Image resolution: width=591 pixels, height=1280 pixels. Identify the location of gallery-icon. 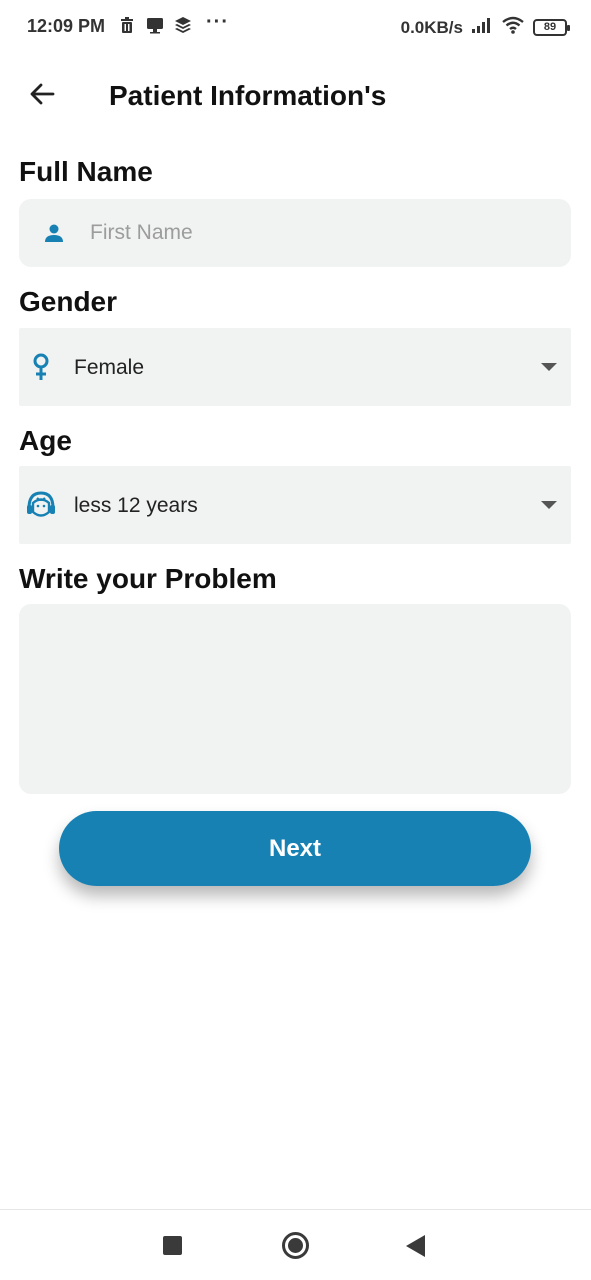
(155, 25).